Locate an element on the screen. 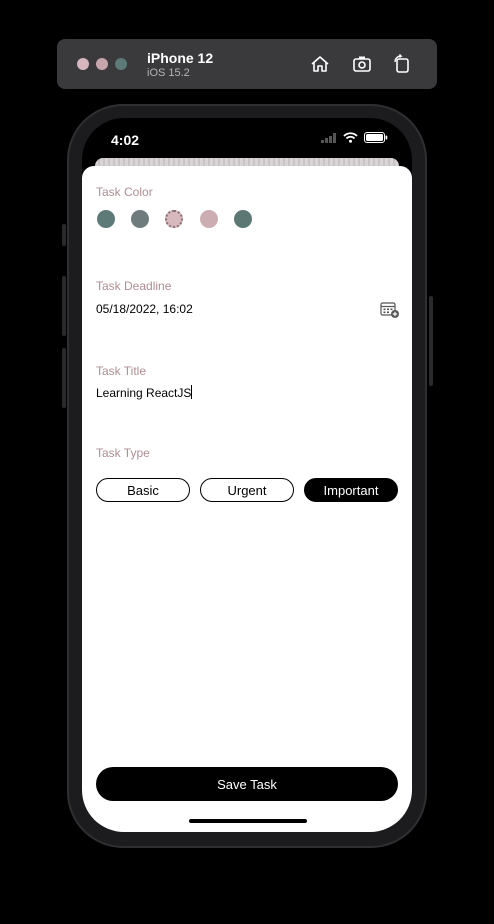 The height and width of the screenshot is (924, 494). simulator-toolbar: iPhone 12 iOS 15.2 is located at coordinates (247, 64).